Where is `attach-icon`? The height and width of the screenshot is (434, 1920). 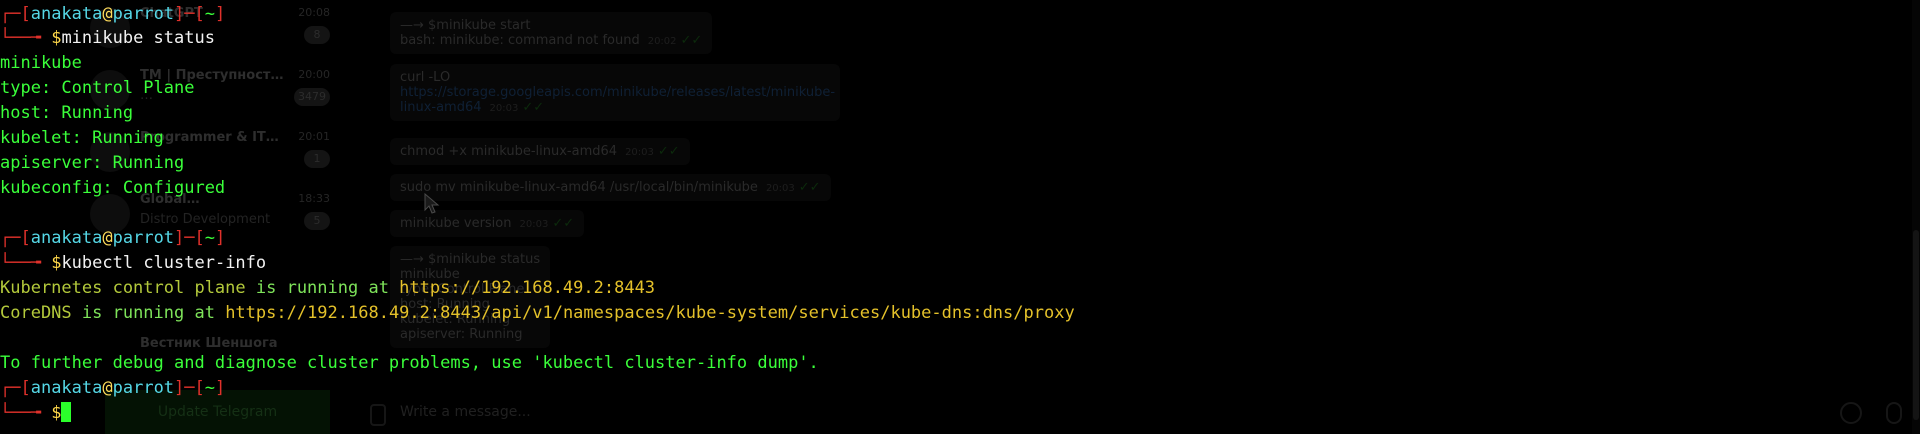 attach-icon is located at coordinates (378, 415).